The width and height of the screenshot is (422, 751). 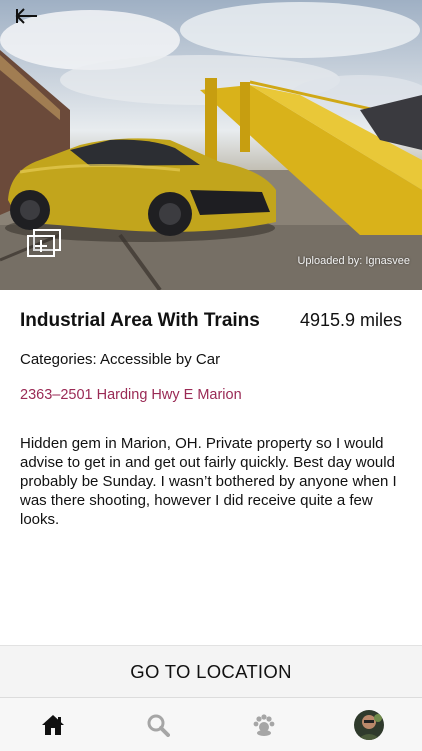 What do you see at coordinates (120, 359) in the screenshot?
I see `categories-label: Categories: Accessible by Car` at bounding box center [120, 359].